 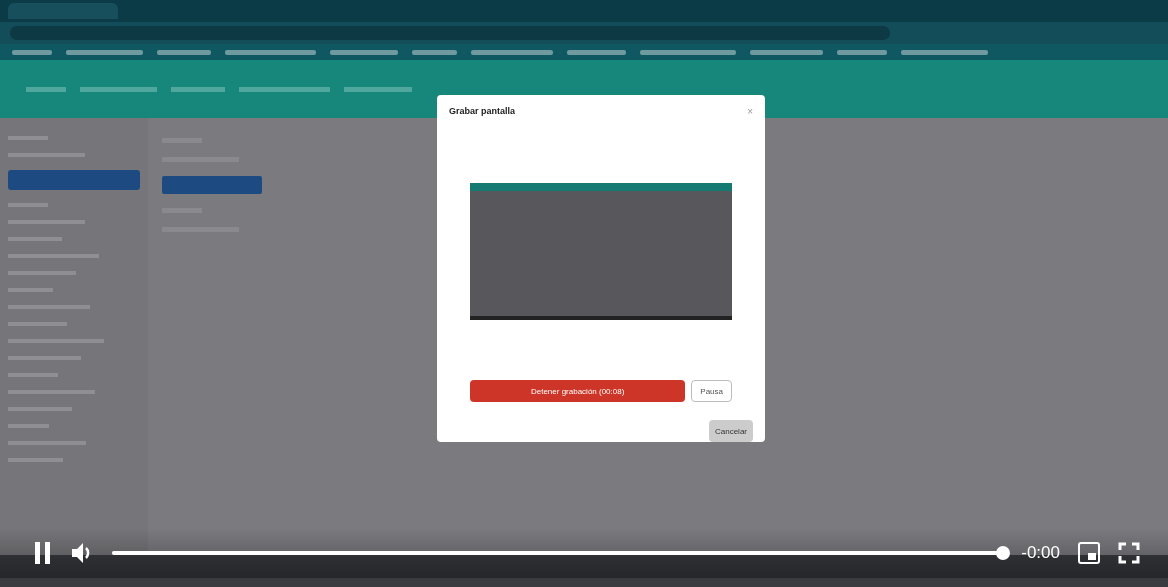 I want to click on pause-button: Pausa, so click(x=711, y=391).